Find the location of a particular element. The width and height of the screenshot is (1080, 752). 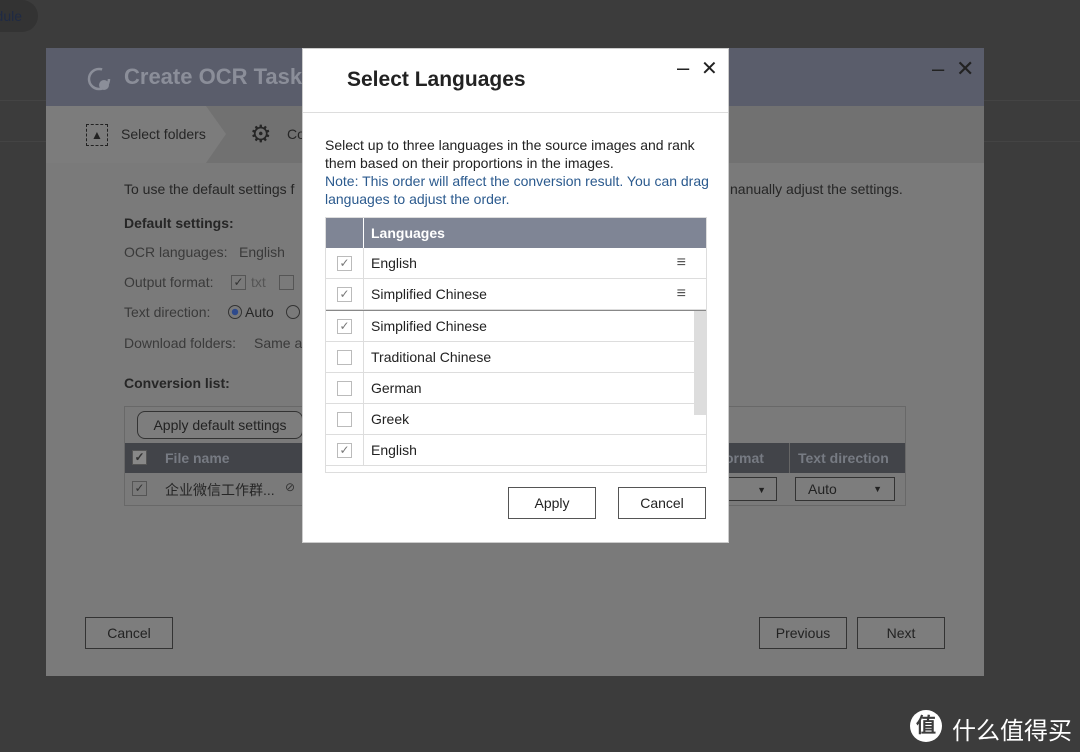

language-row: ✓ English ≡ is located at coordinates (516, 263).